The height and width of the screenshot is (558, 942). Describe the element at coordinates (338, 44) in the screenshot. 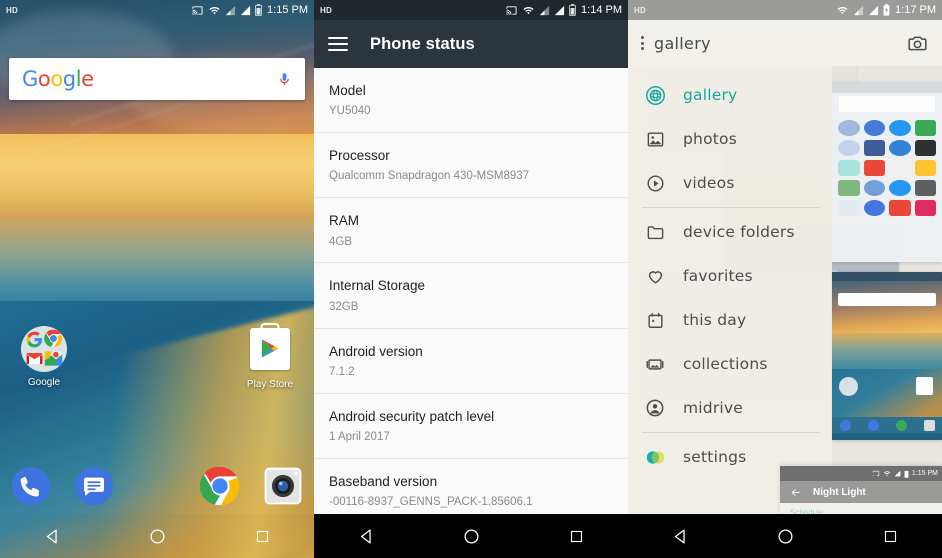

I see `hamburger-menu-icon` at that location.